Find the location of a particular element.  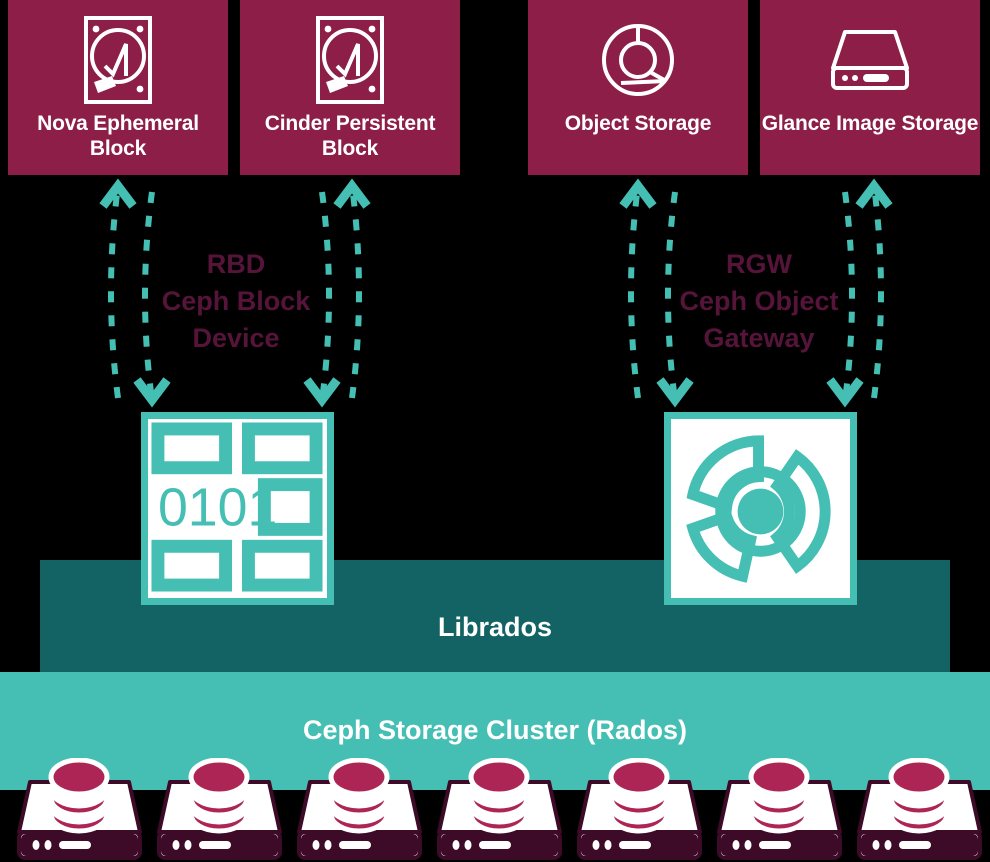

ceph-logo-icon is located at coordinates (758, 509).